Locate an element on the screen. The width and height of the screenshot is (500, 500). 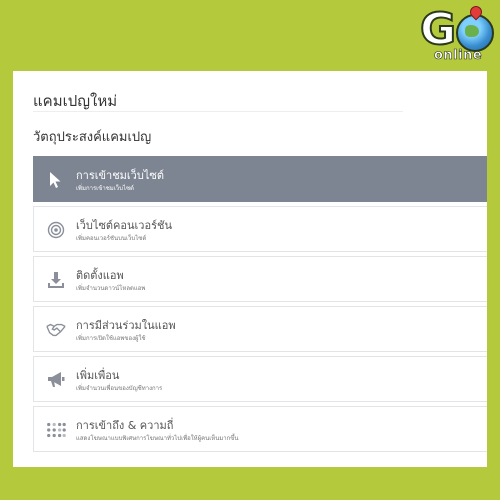
section-subtitle: วัตถุประสงค์แคมเปญ is located at coordinates (92, 137).